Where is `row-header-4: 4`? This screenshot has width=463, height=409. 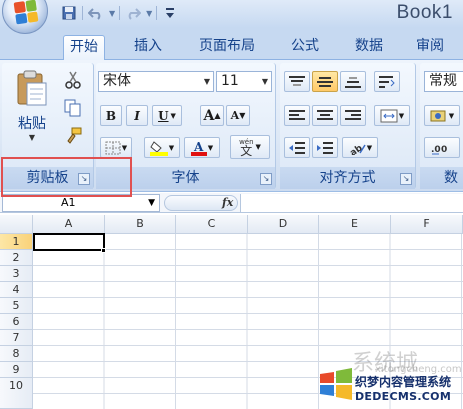
row-header-4: 4 is located at coordinates (16, 290).